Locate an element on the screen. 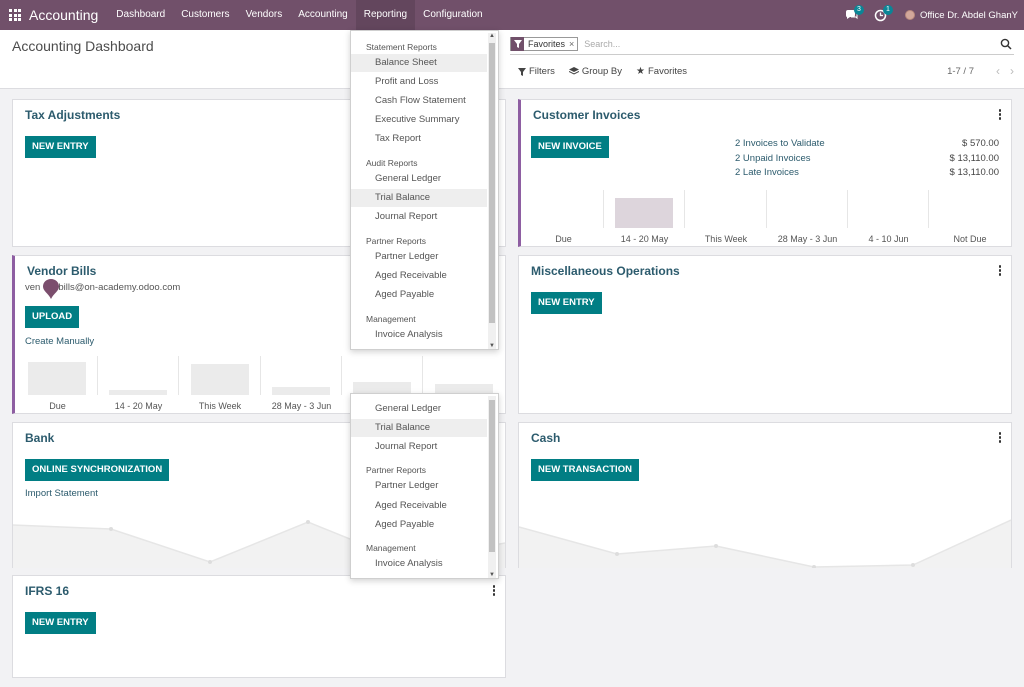 The height and width of the screenshot is (687, 1024). layers-icon is located at coordinates (573, 71).